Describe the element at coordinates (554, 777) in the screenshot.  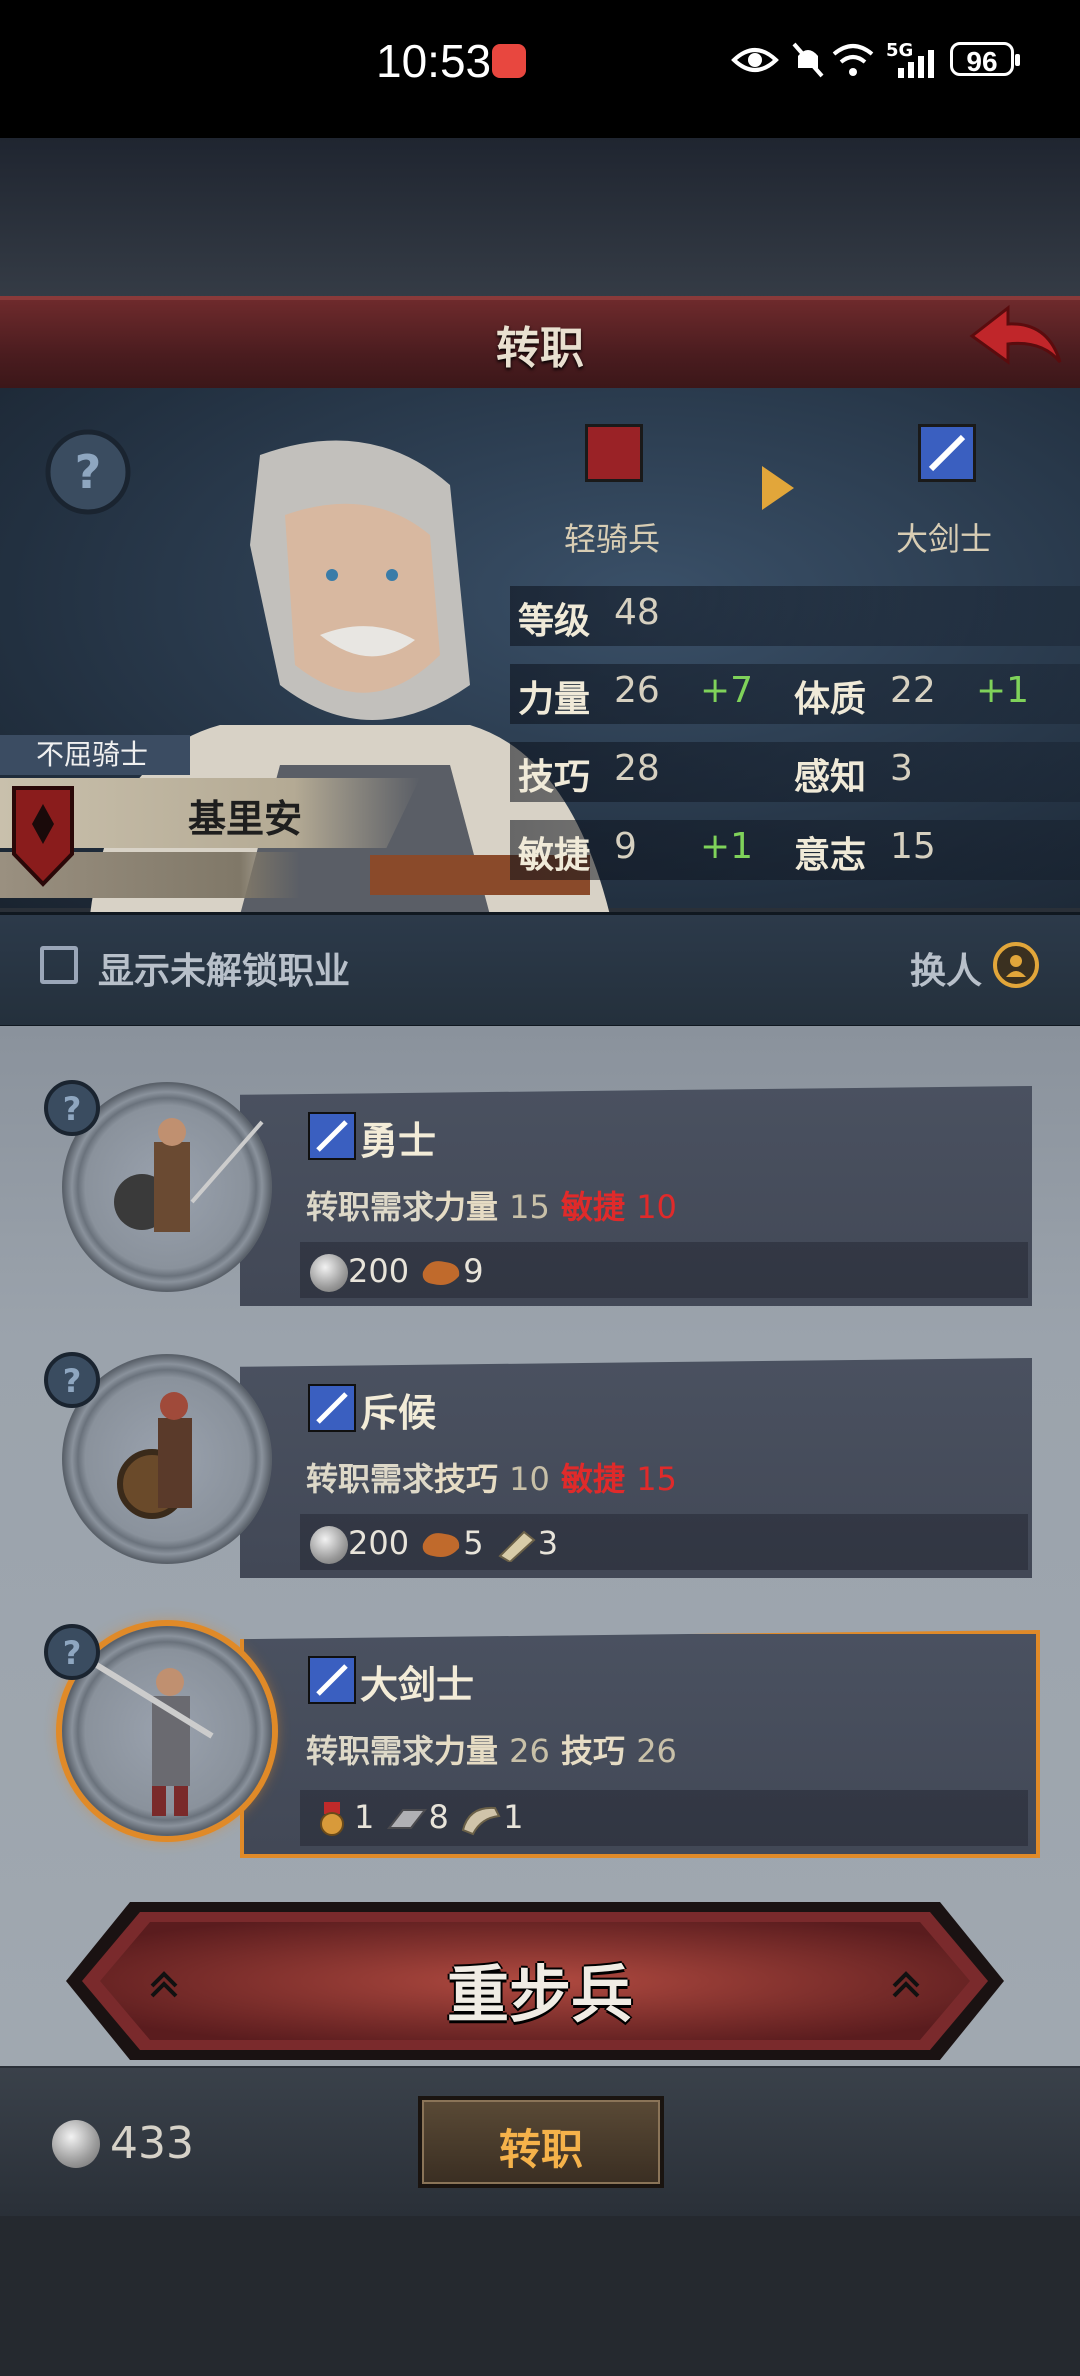
I see `skill-label: 技巧` at that location.